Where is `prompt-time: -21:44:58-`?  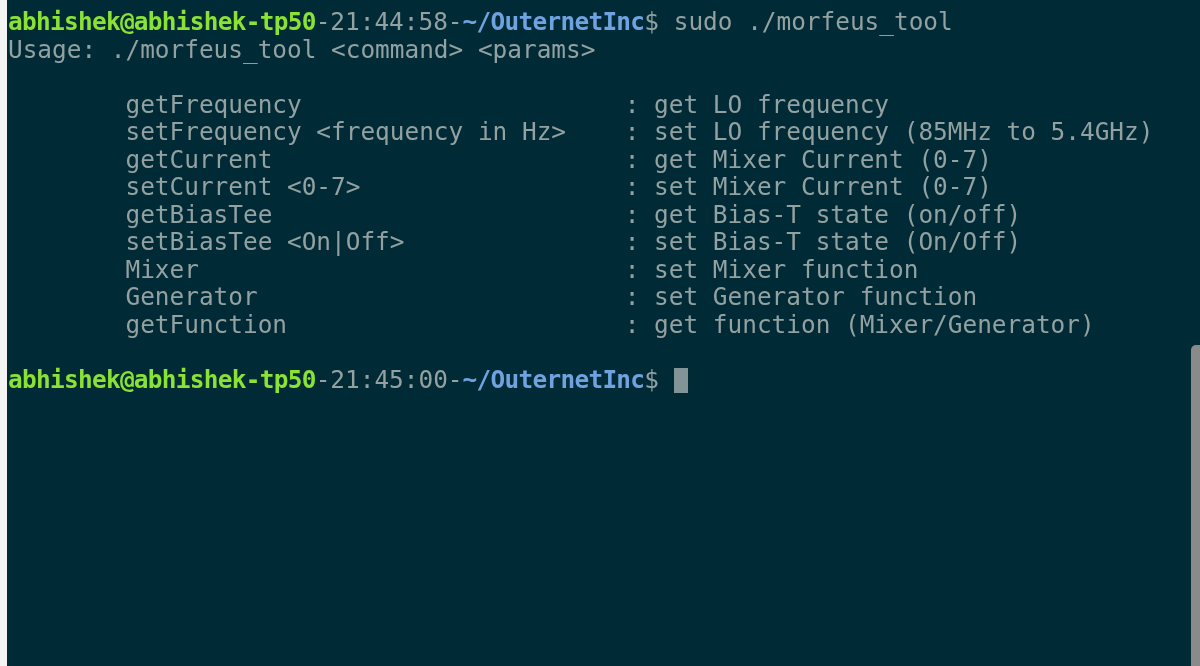
prompt-time: -21:44:58- is located at coordinates (389, 22).